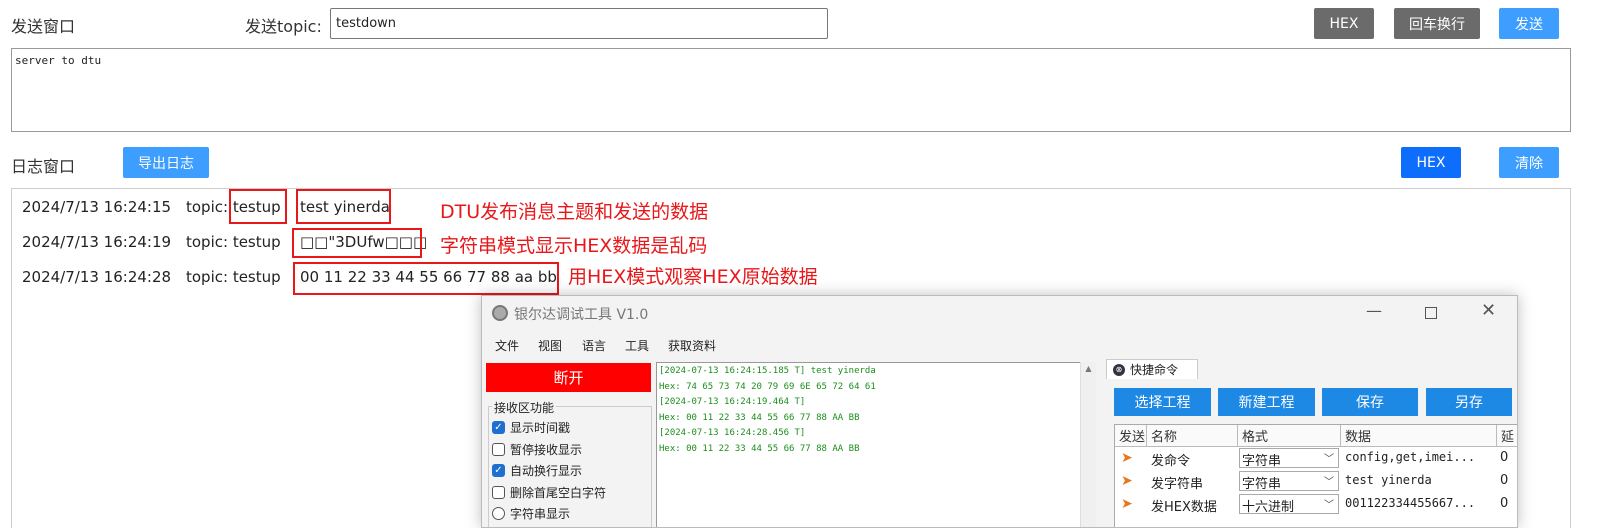 This screenshot has width=1600, height=528. Describe the element at coordinates (594, 345) in the screenshot. I see `menu-language: 语言` at that location.